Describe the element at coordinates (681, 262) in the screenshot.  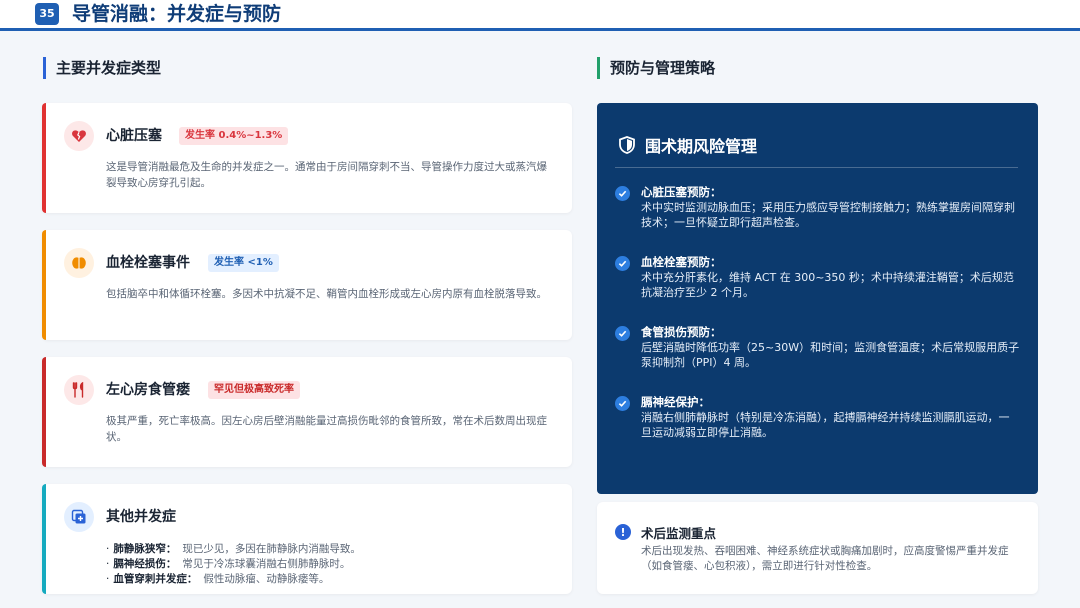
I see `strategy-title: 血栓栓塞预防：` at that location.